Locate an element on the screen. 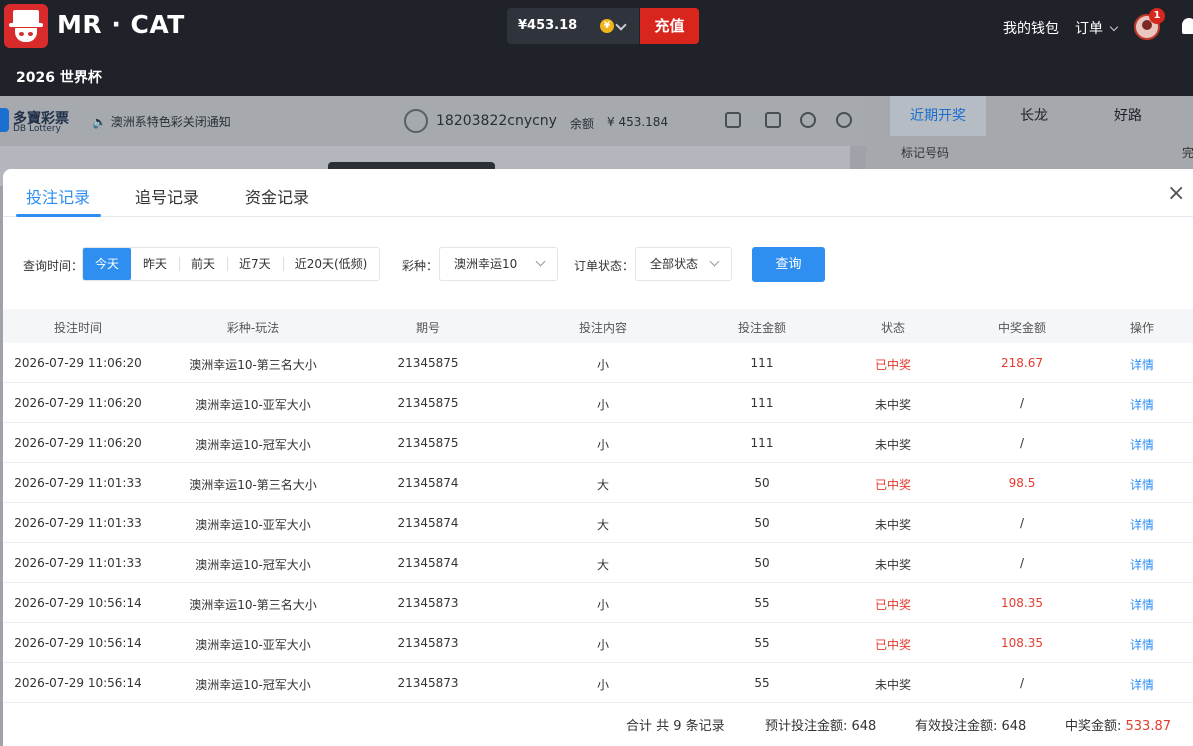 Image resolution: width=1193 pixels, height=746 pixels. tab-fund-records: 资金记录 is located at coordinates (277, 196).